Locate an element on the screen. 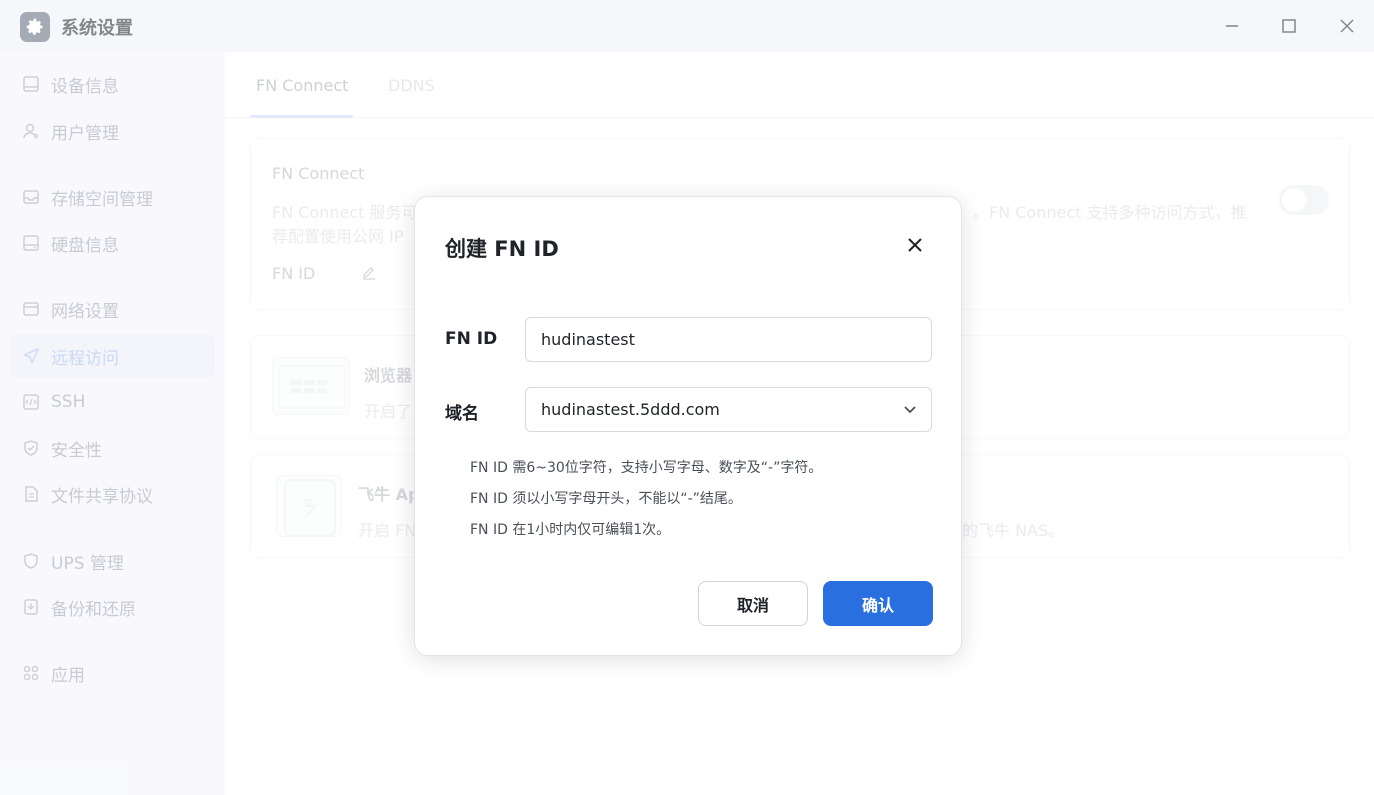 The image size is (1374, 795). domain-select: hudinastest.5ddd.com is located at coordinates (728, 409).